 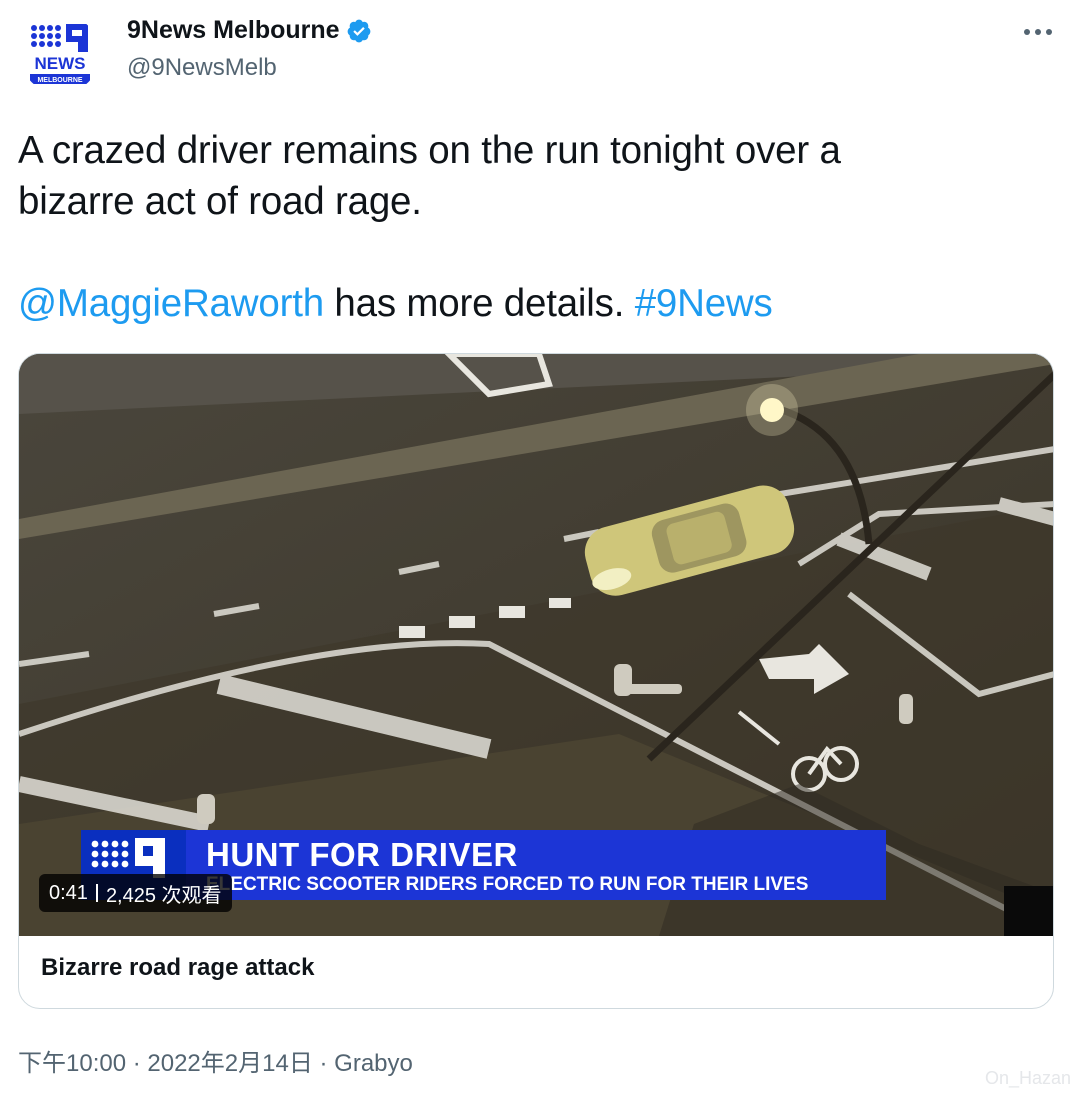 I want to click on tweet-line: bizarre act of road rage., so click(x=220, y=201).